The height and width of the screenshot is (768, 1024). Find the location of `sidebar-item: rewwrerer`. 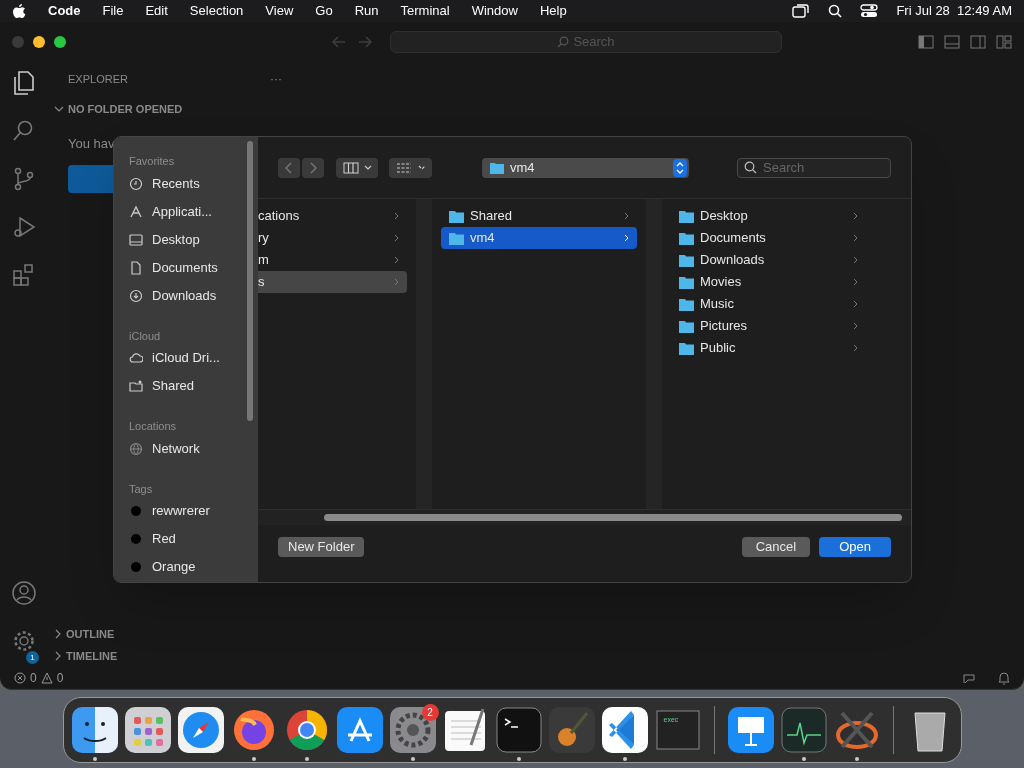

sidebar-item: rewwrerer is located at coordinates (193, 511).